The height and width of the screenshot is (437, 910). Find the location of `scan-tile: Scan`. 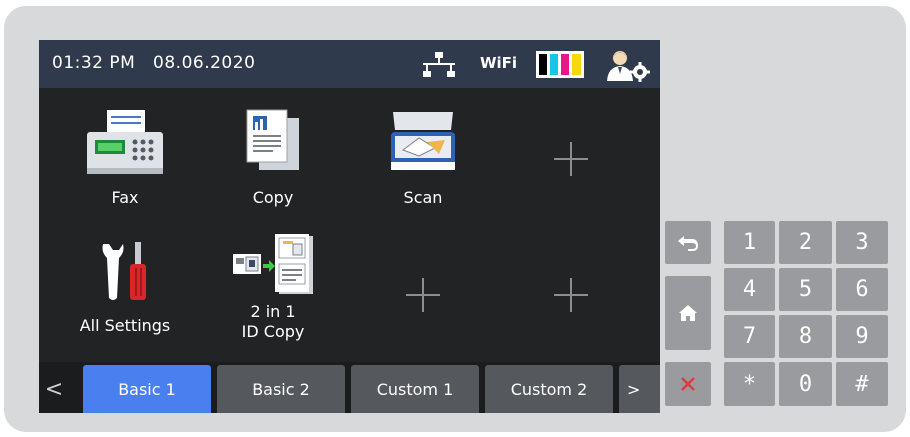

scan-tile: Scan is located at coordinates (423, 159).